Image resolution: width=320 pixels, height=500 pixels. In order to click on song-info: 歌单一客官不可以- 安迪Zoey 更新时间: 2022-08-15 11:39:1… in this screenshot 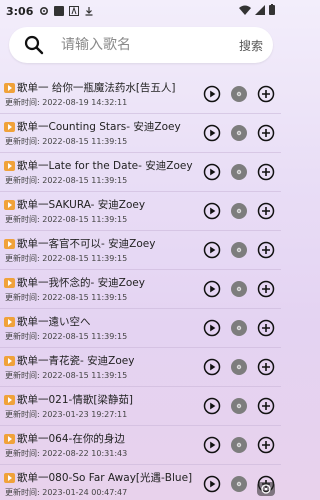, I will do `click(101, 250)`.